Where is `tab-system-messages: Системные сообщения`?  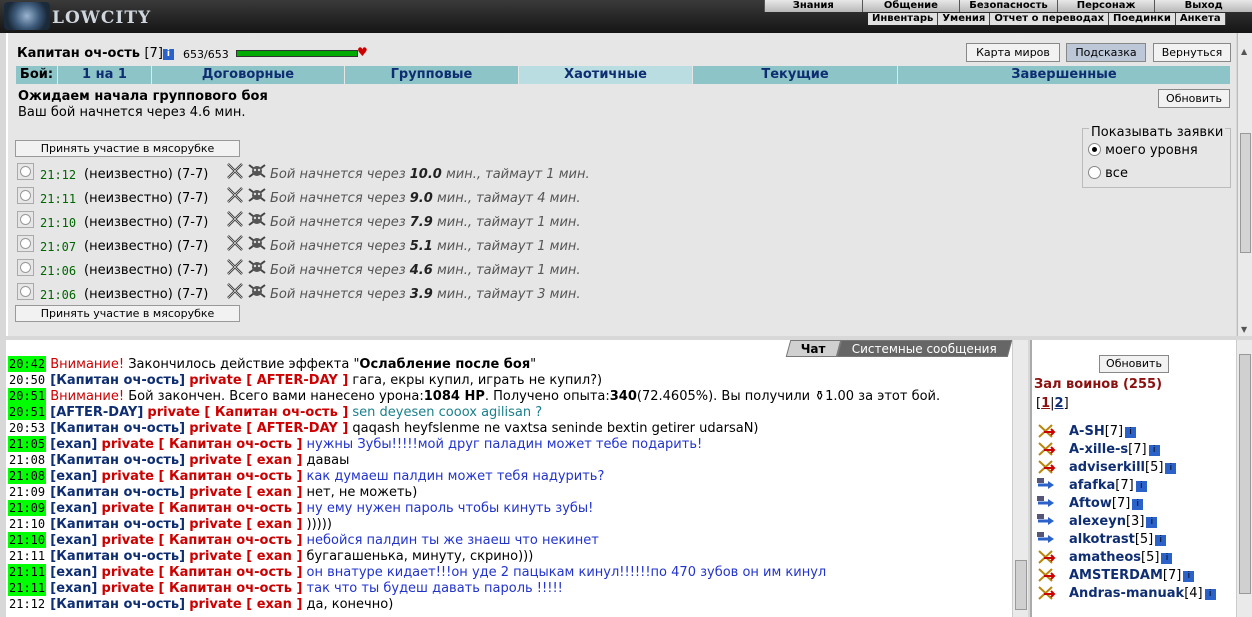 tab-system-messages: Системные сообщения is located at coordinates (924, 348).